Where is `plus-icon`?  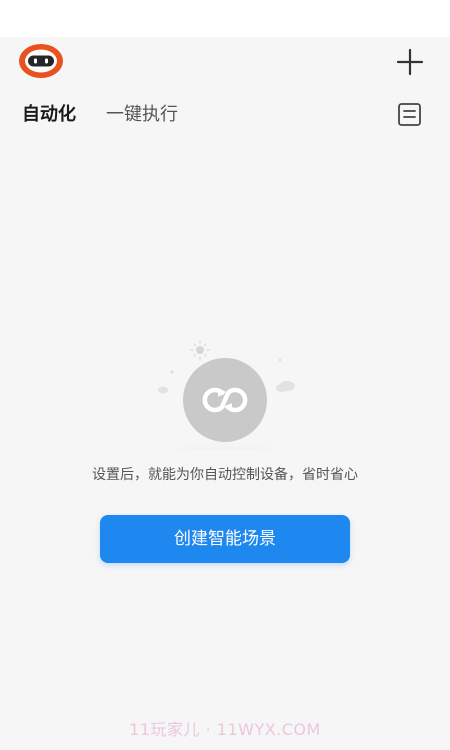
plus-icon is located at coordinates (410, 62).